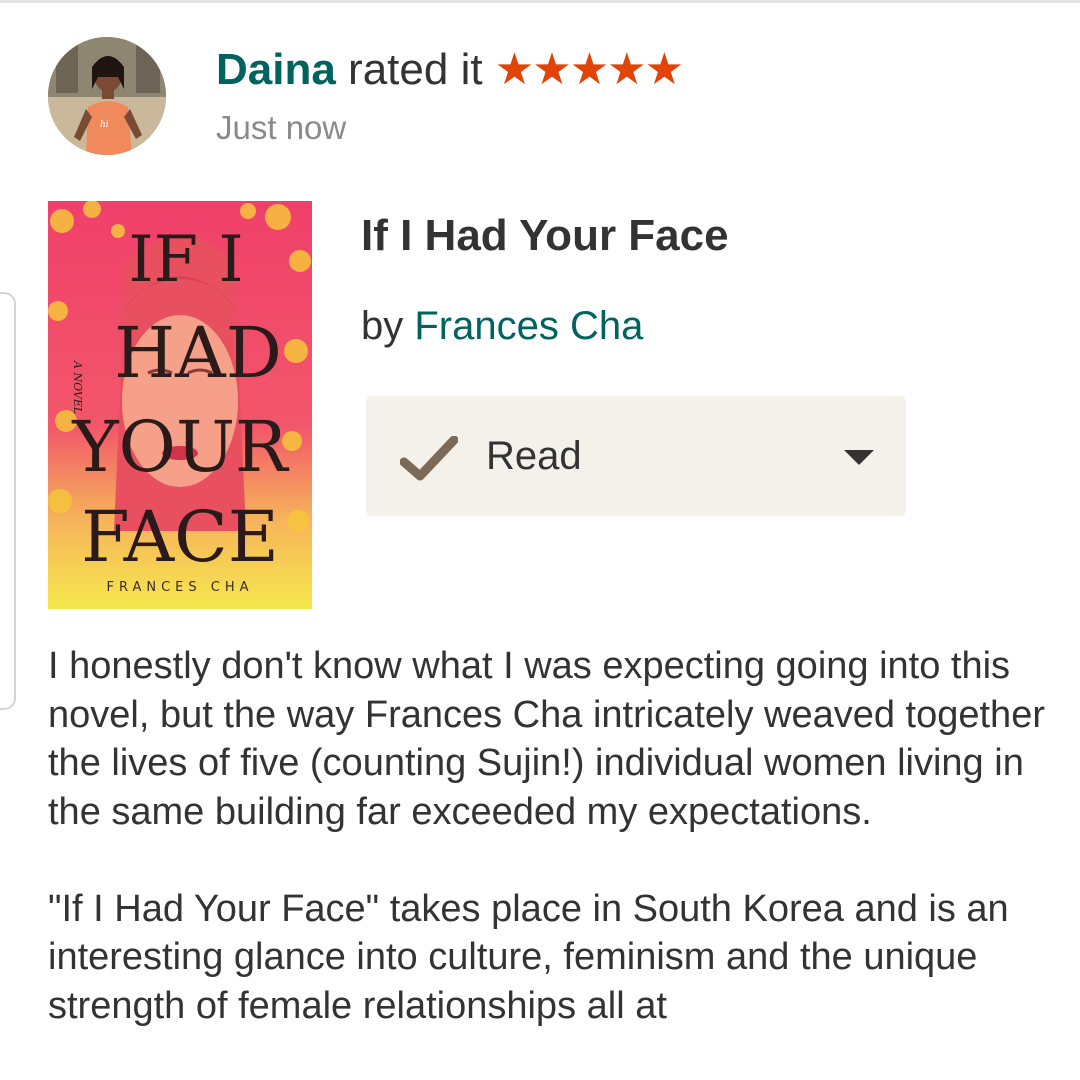 This screenshot has height=1080, width=1080. I want to click on top-divider, so click(540, 1).